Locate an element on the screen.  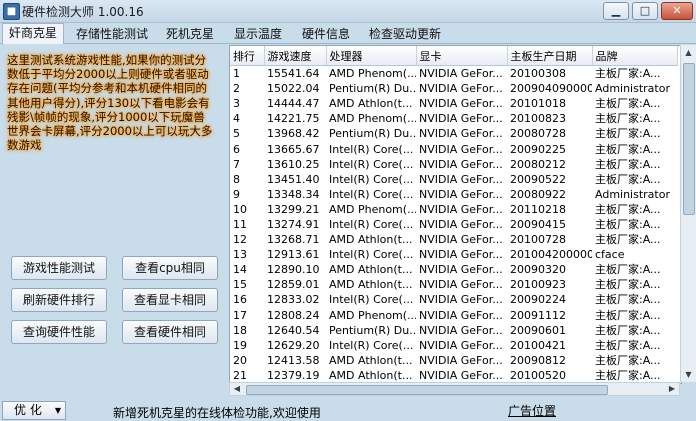
close-button: ✕ is located at coordinates (677, 11).